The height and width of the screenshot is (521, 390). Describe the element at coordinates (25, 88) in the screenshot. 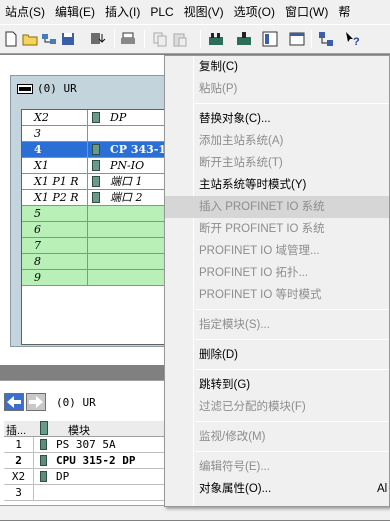

I see `rack-icon` at that location.